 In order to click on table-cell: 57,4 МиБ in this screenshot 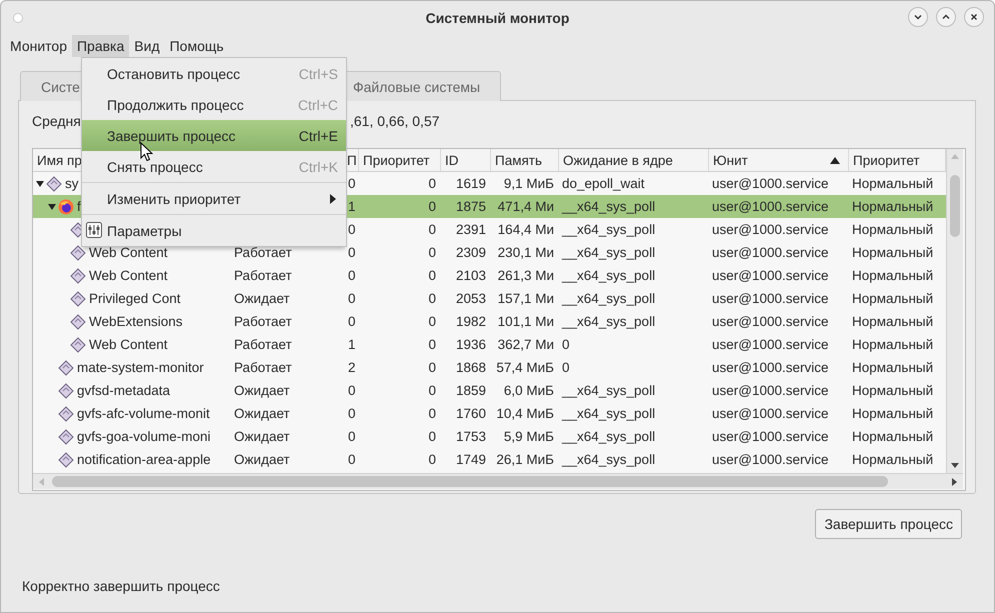, I will do `click(525, 367)`.